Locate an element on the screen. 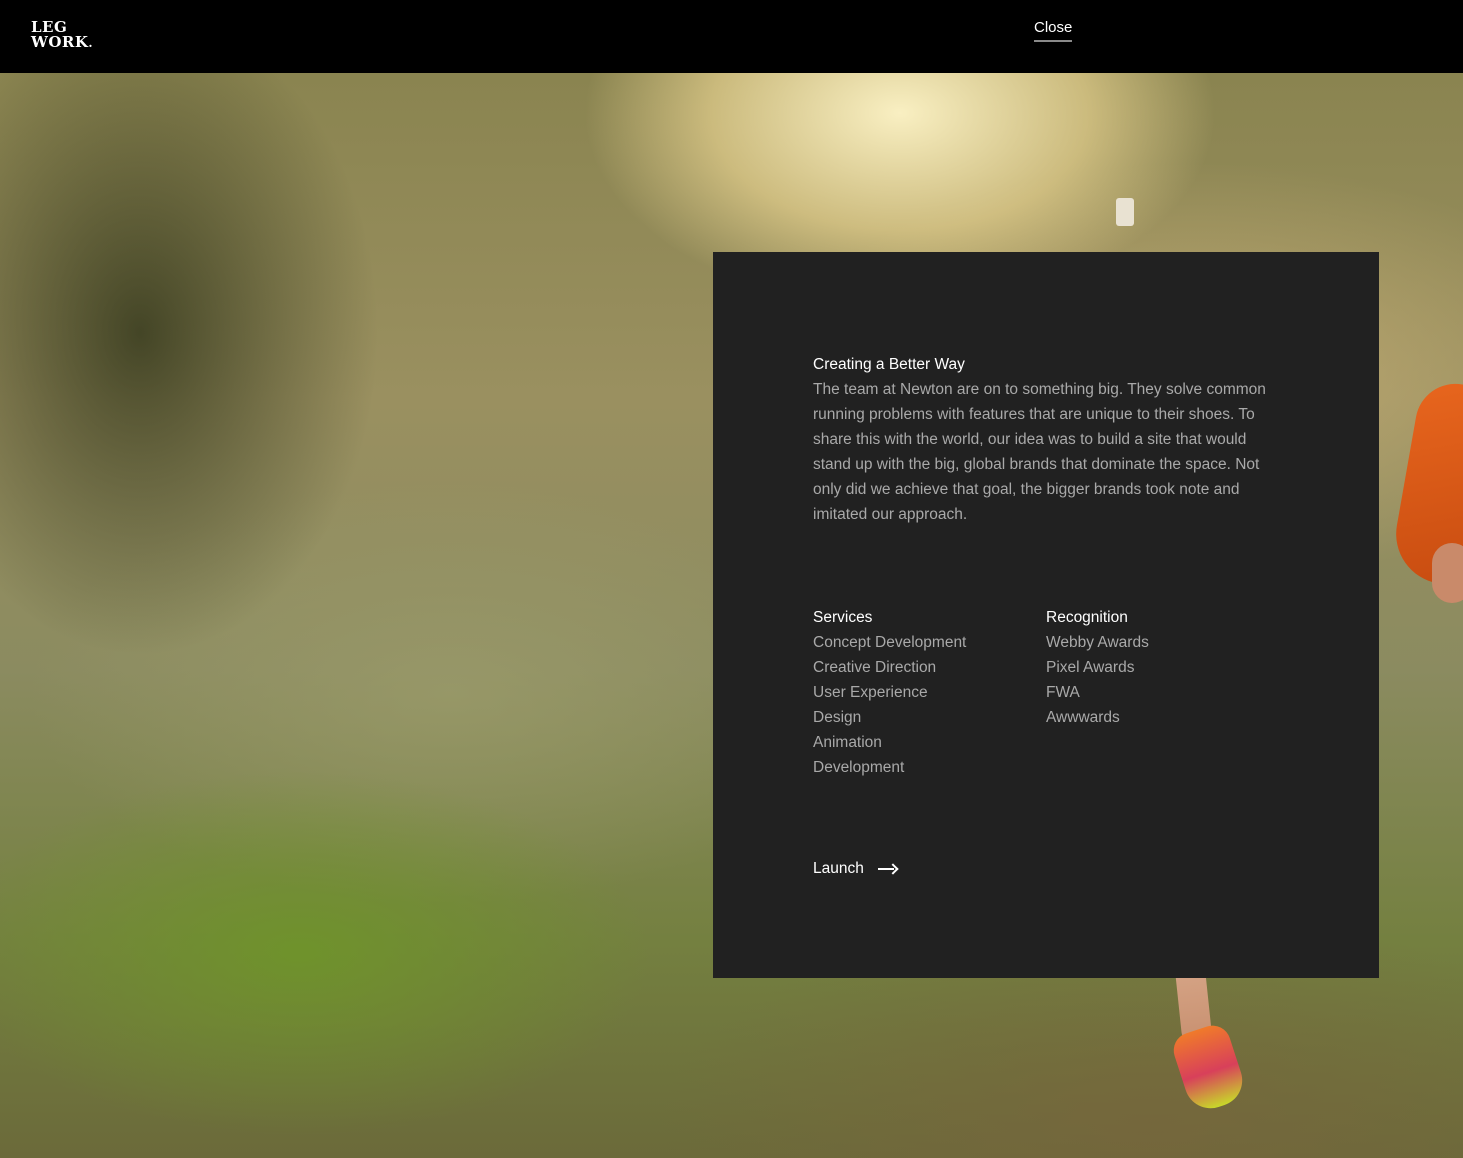  launch-link: Launch is located at coordinates (855, 868).